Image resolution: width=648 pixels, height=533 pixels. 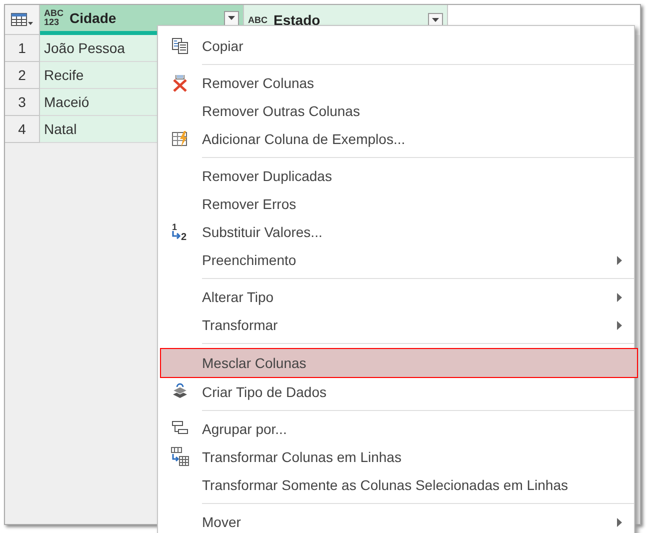 What do you see at coordinates (396, 204) in the screenshot?
I see `menu-item: Remover Erros` at bounding box center [396, 204].